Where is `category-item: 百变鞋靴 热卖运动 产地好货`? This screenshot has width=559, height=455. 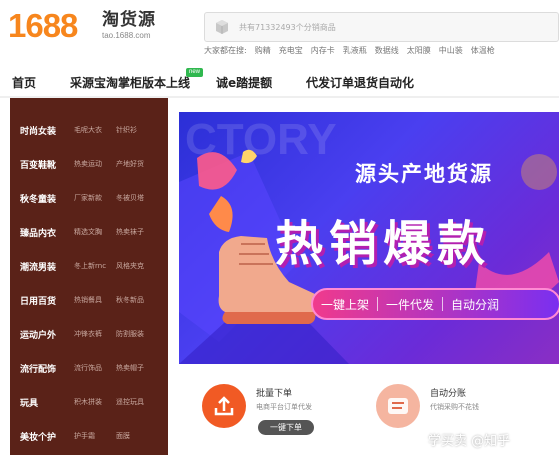 category-item: 百变鞋靴 热卖运动 产地好货 is located at coordinates (89, 164).